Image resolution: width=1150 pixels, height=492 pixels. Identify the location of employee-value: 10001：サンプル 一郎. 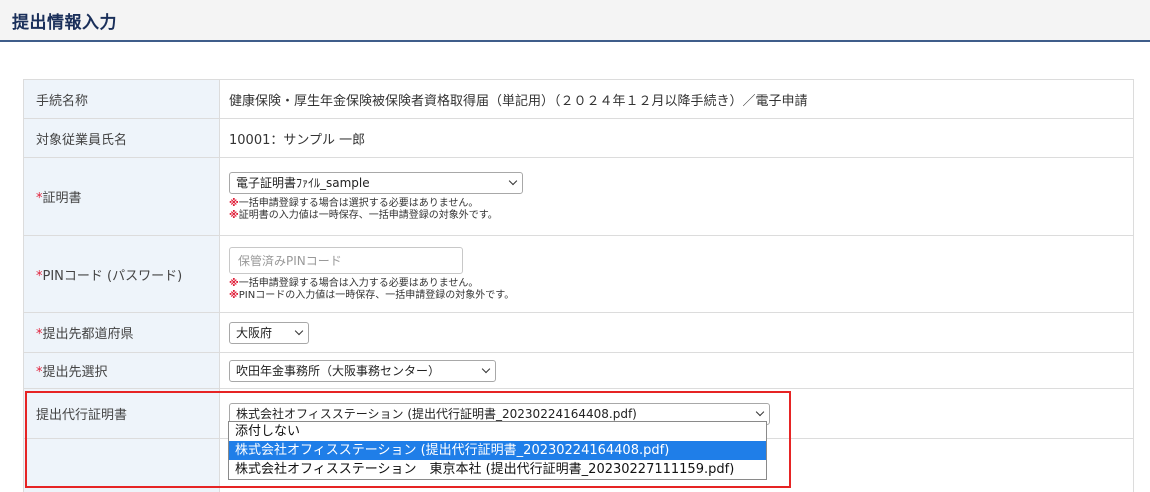
(676, 138).